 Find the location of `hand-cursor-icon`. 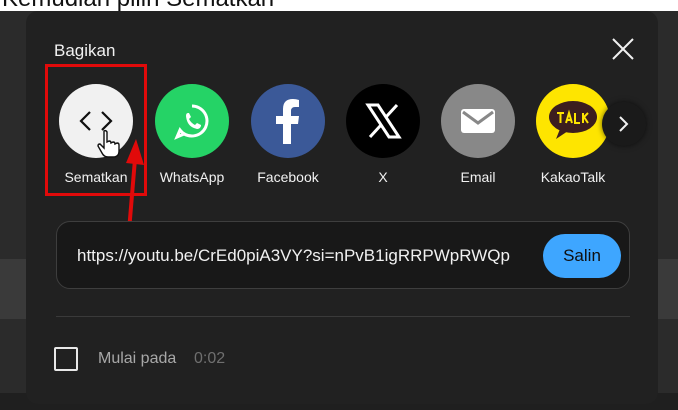

hand-cursor-icon is located at coordinates (108, 143).